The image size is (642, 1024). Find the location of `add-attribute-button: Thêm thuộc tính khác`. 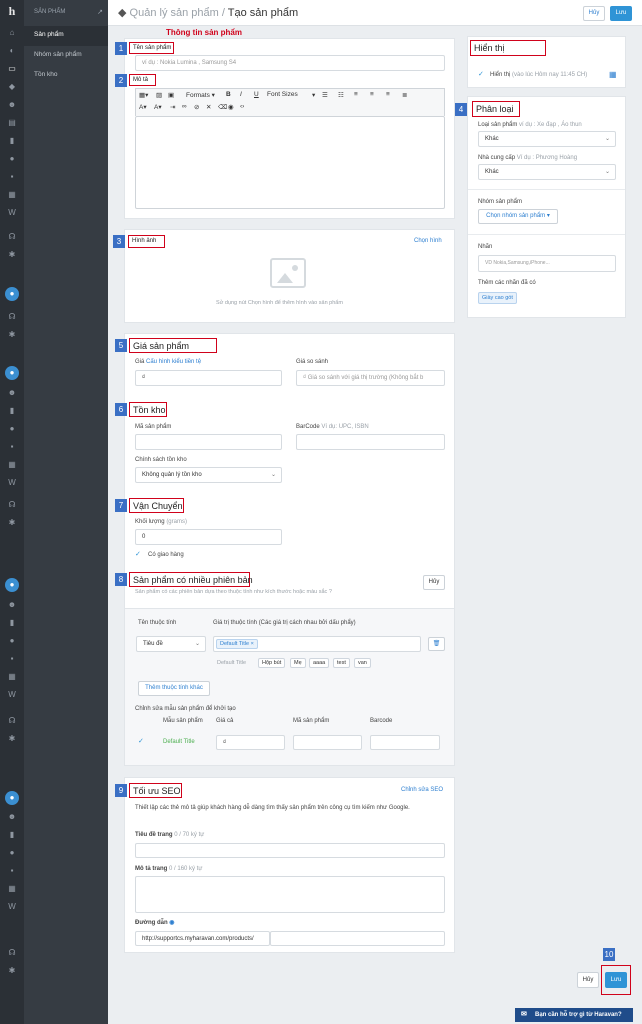

add-attribute-button: Thêm thuộc tính khác is located at coordinates (174, 688).